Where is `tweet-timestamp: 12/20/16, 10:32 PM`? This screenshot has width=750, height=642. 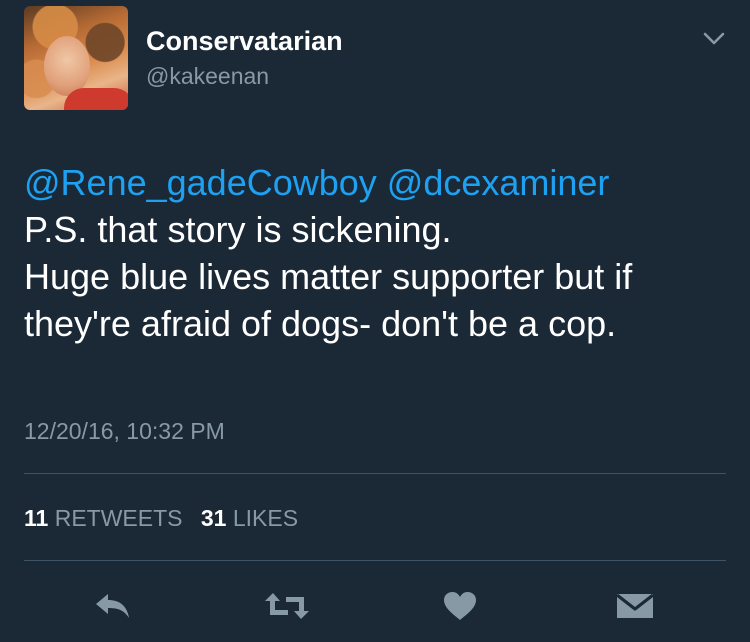 tweet-timestamp: 12/20/16, 10:32 PM is located at coordinates (124, 431).